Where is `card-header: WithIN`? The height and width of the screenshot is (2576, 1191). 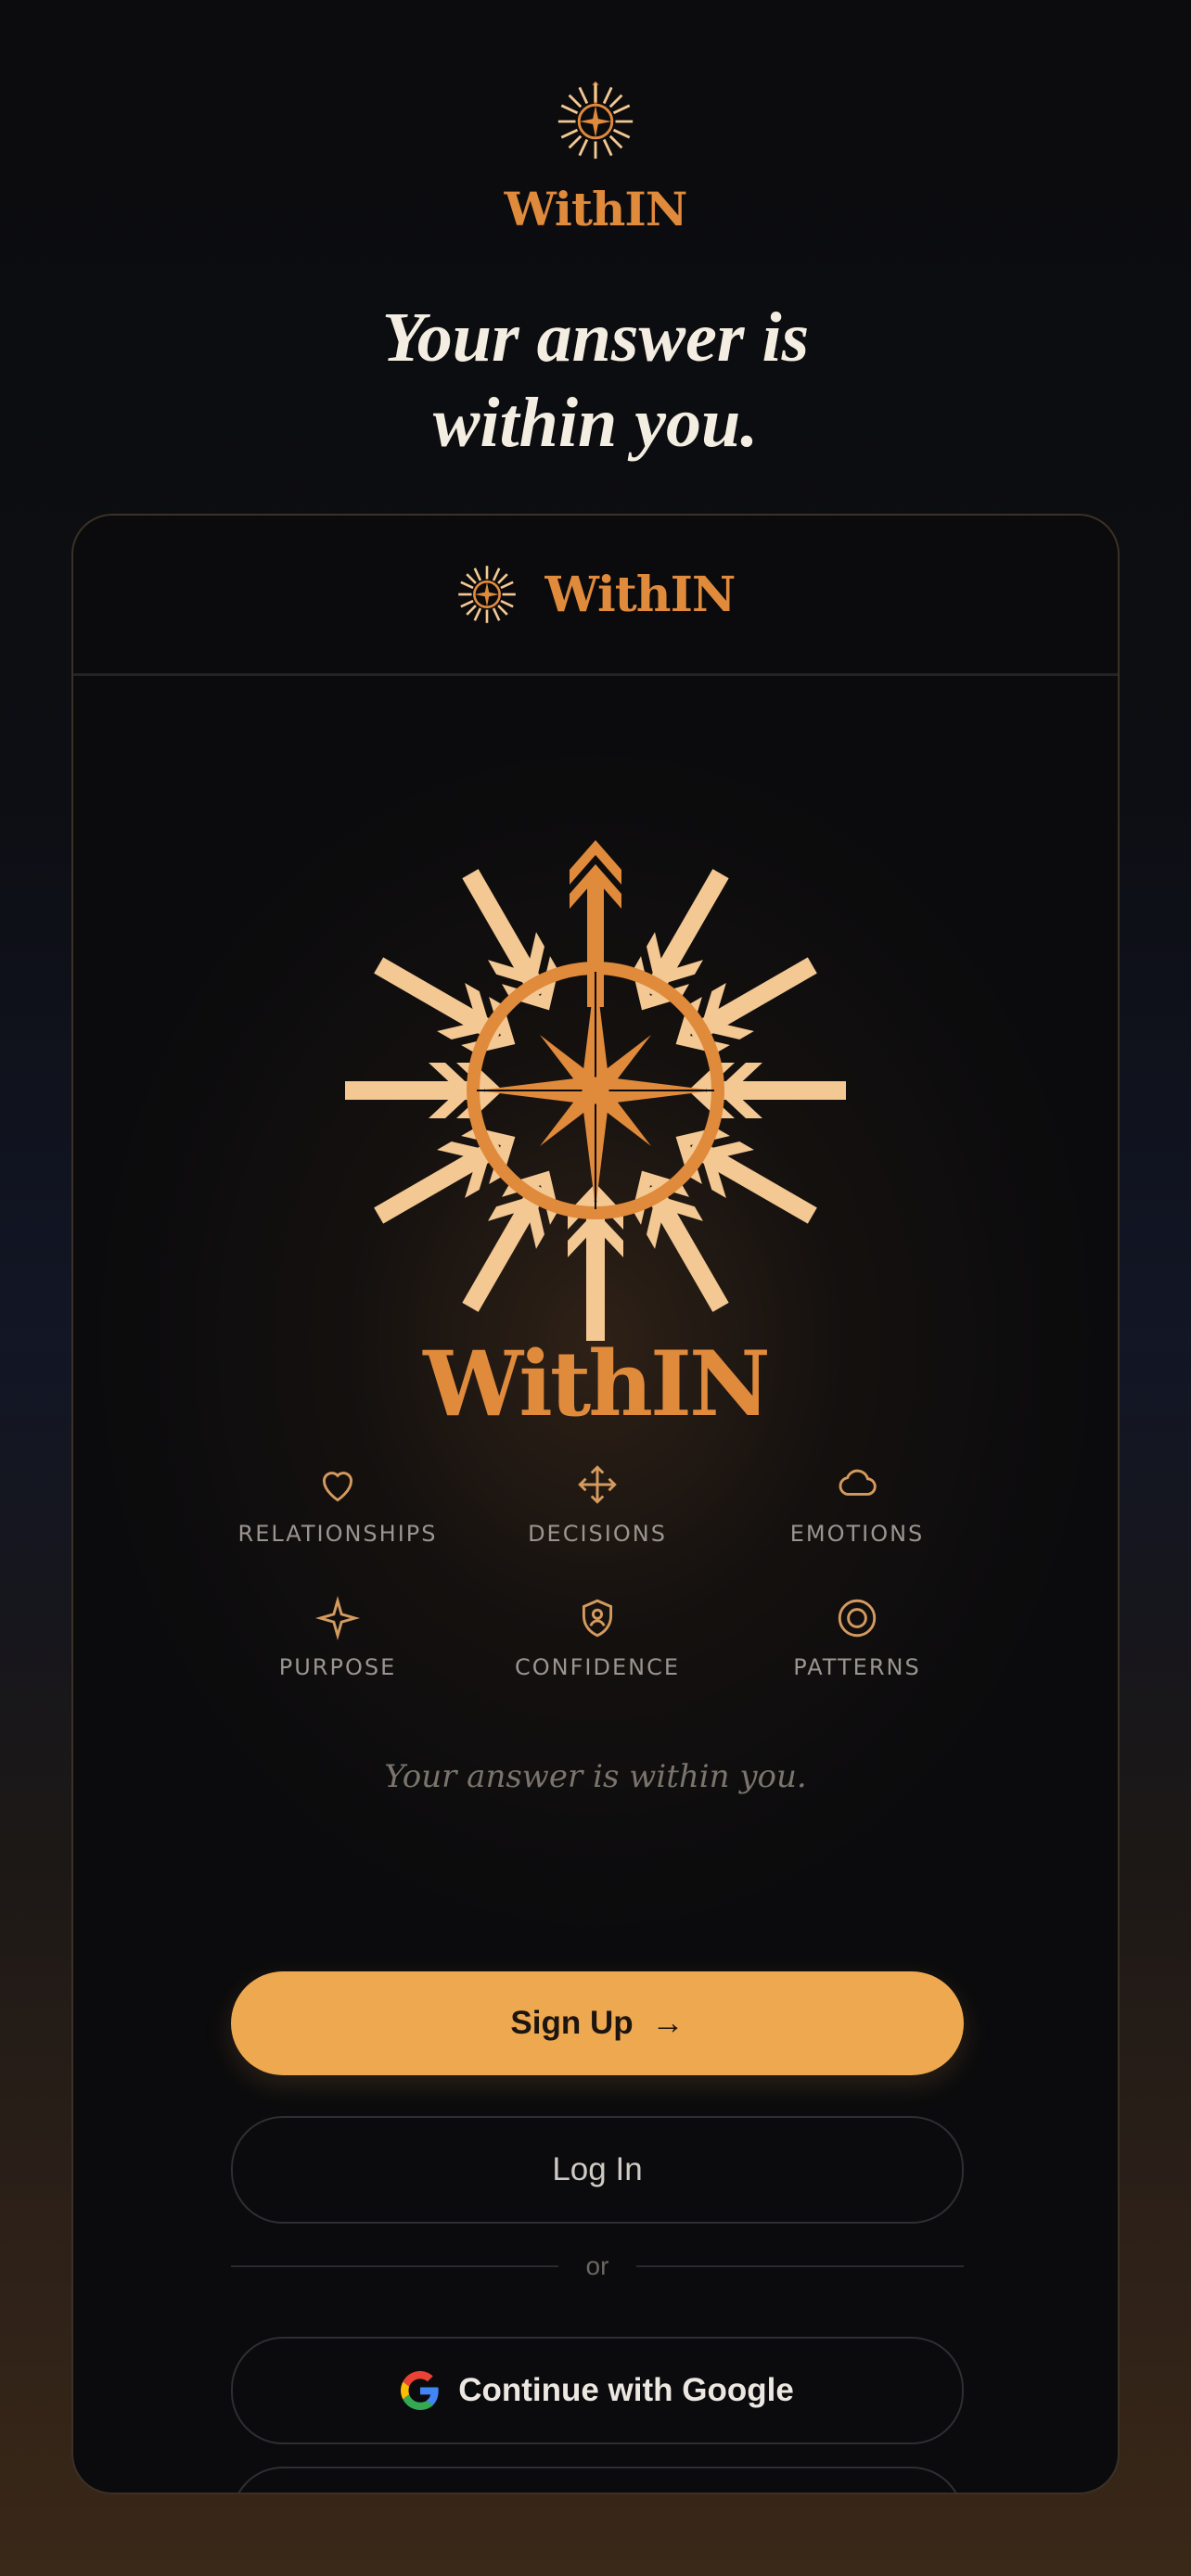
card-header: WithIN is located at coordinates (595, 596).